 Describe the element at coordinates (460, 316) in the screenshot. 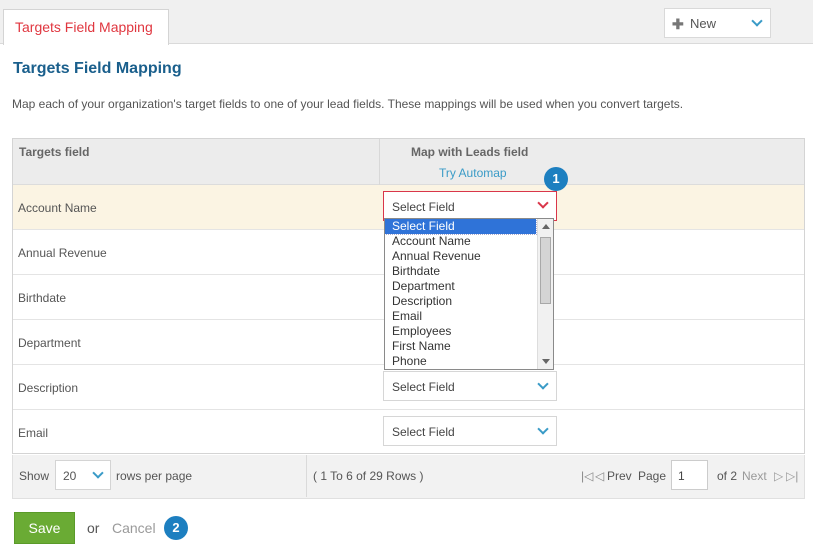

I see `dropdown-option: Email` at that location.